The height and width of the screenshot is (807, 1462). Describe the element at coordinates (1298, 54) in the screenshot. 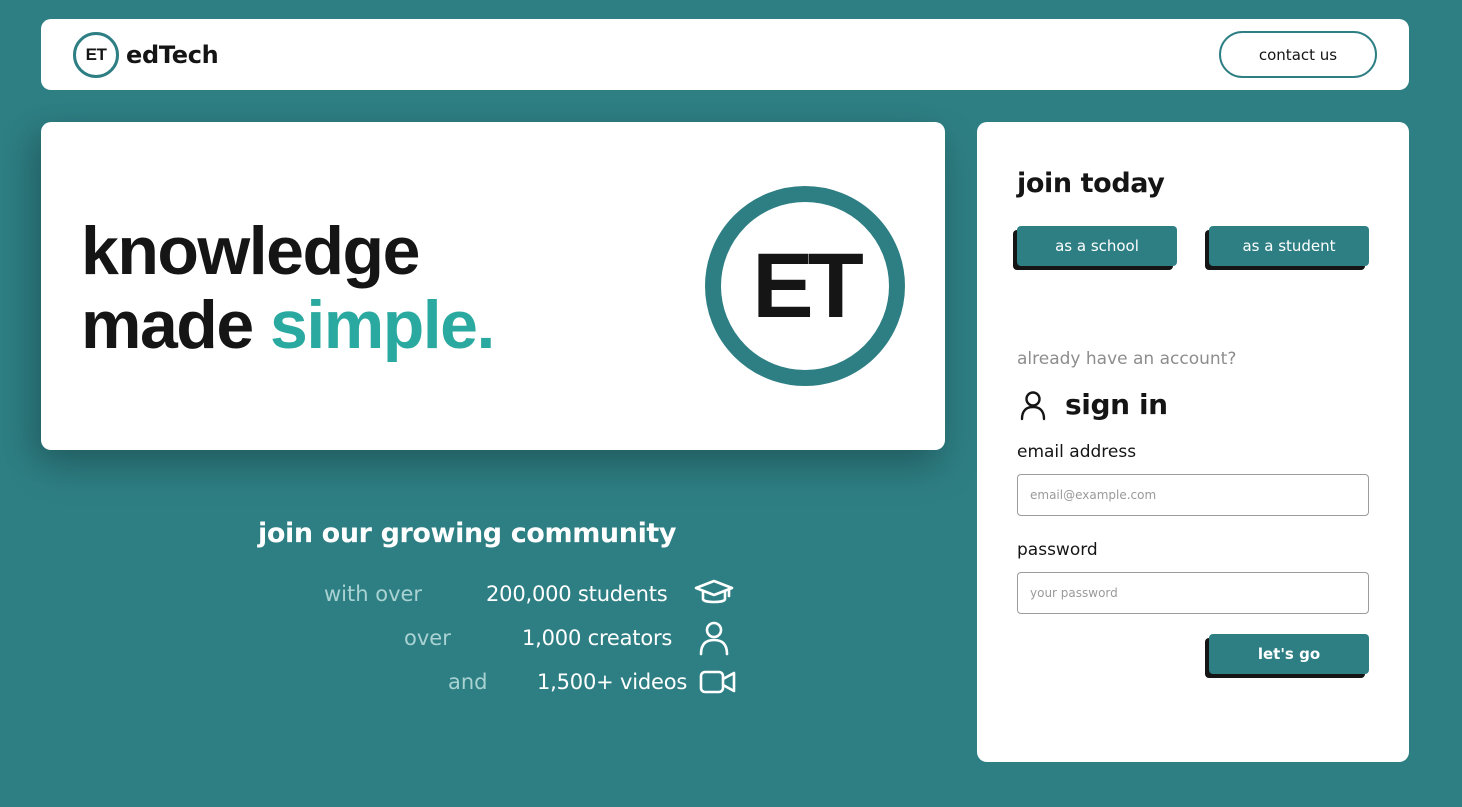

I see `contact-us-button: contact us` at that location.